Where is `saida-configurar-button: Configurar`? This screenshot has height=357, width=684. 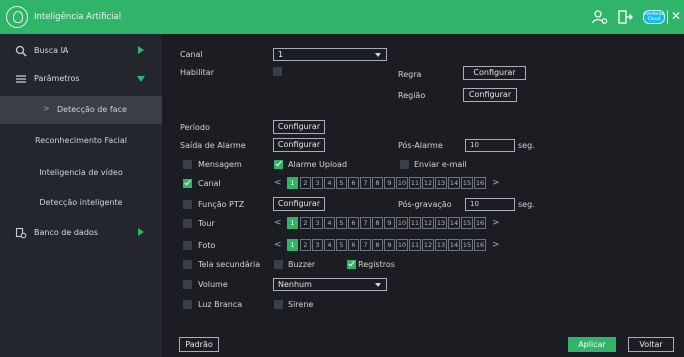 saida-configurar-button: Configurar is located at coordinates (299, 145).